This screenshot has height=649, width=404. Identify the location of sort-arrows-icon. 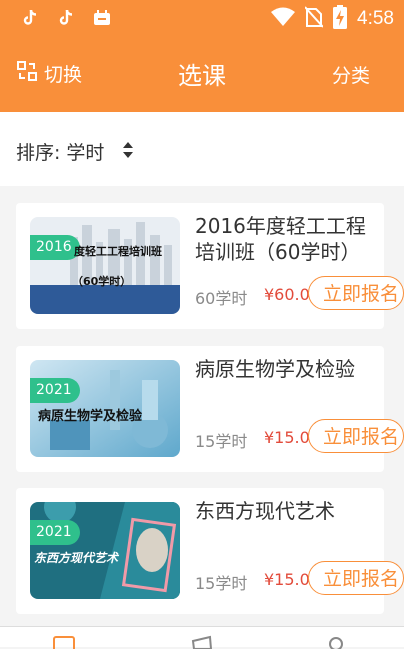
(128, 150).